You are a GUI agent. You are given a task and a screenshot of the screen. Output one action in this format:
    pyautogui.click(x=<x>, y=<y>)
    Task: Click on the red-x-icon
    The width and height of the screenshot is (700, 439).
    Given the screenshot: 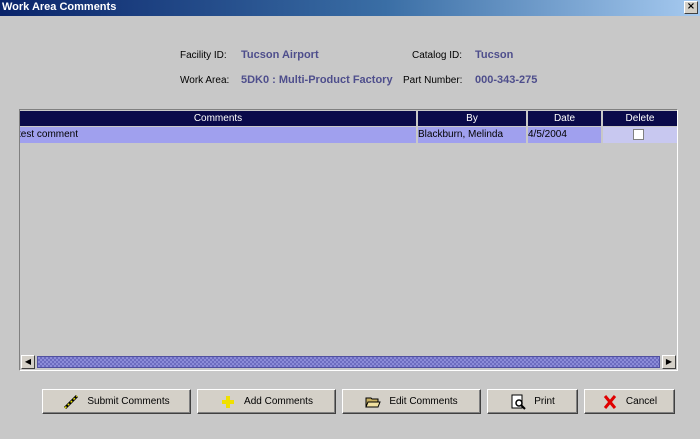 What is the action you would take?
    pyautogui.click(x=610, y=402)
    